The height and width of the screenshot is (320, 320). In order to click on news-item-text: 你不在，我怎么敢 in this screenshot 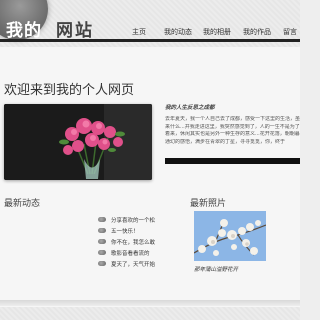, I will do `click(135, 242)`.